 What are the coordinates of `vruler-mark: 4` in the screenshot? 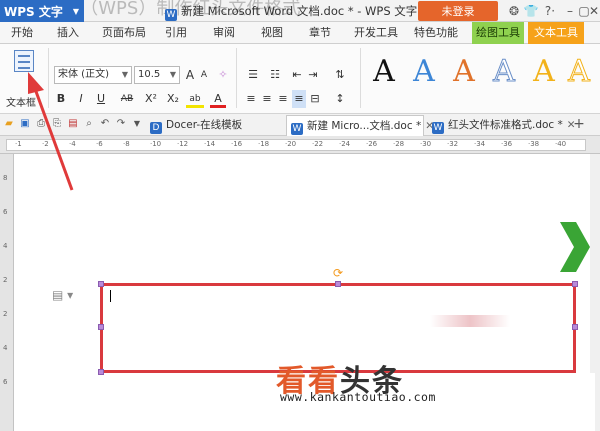 It's located at (5, 348).